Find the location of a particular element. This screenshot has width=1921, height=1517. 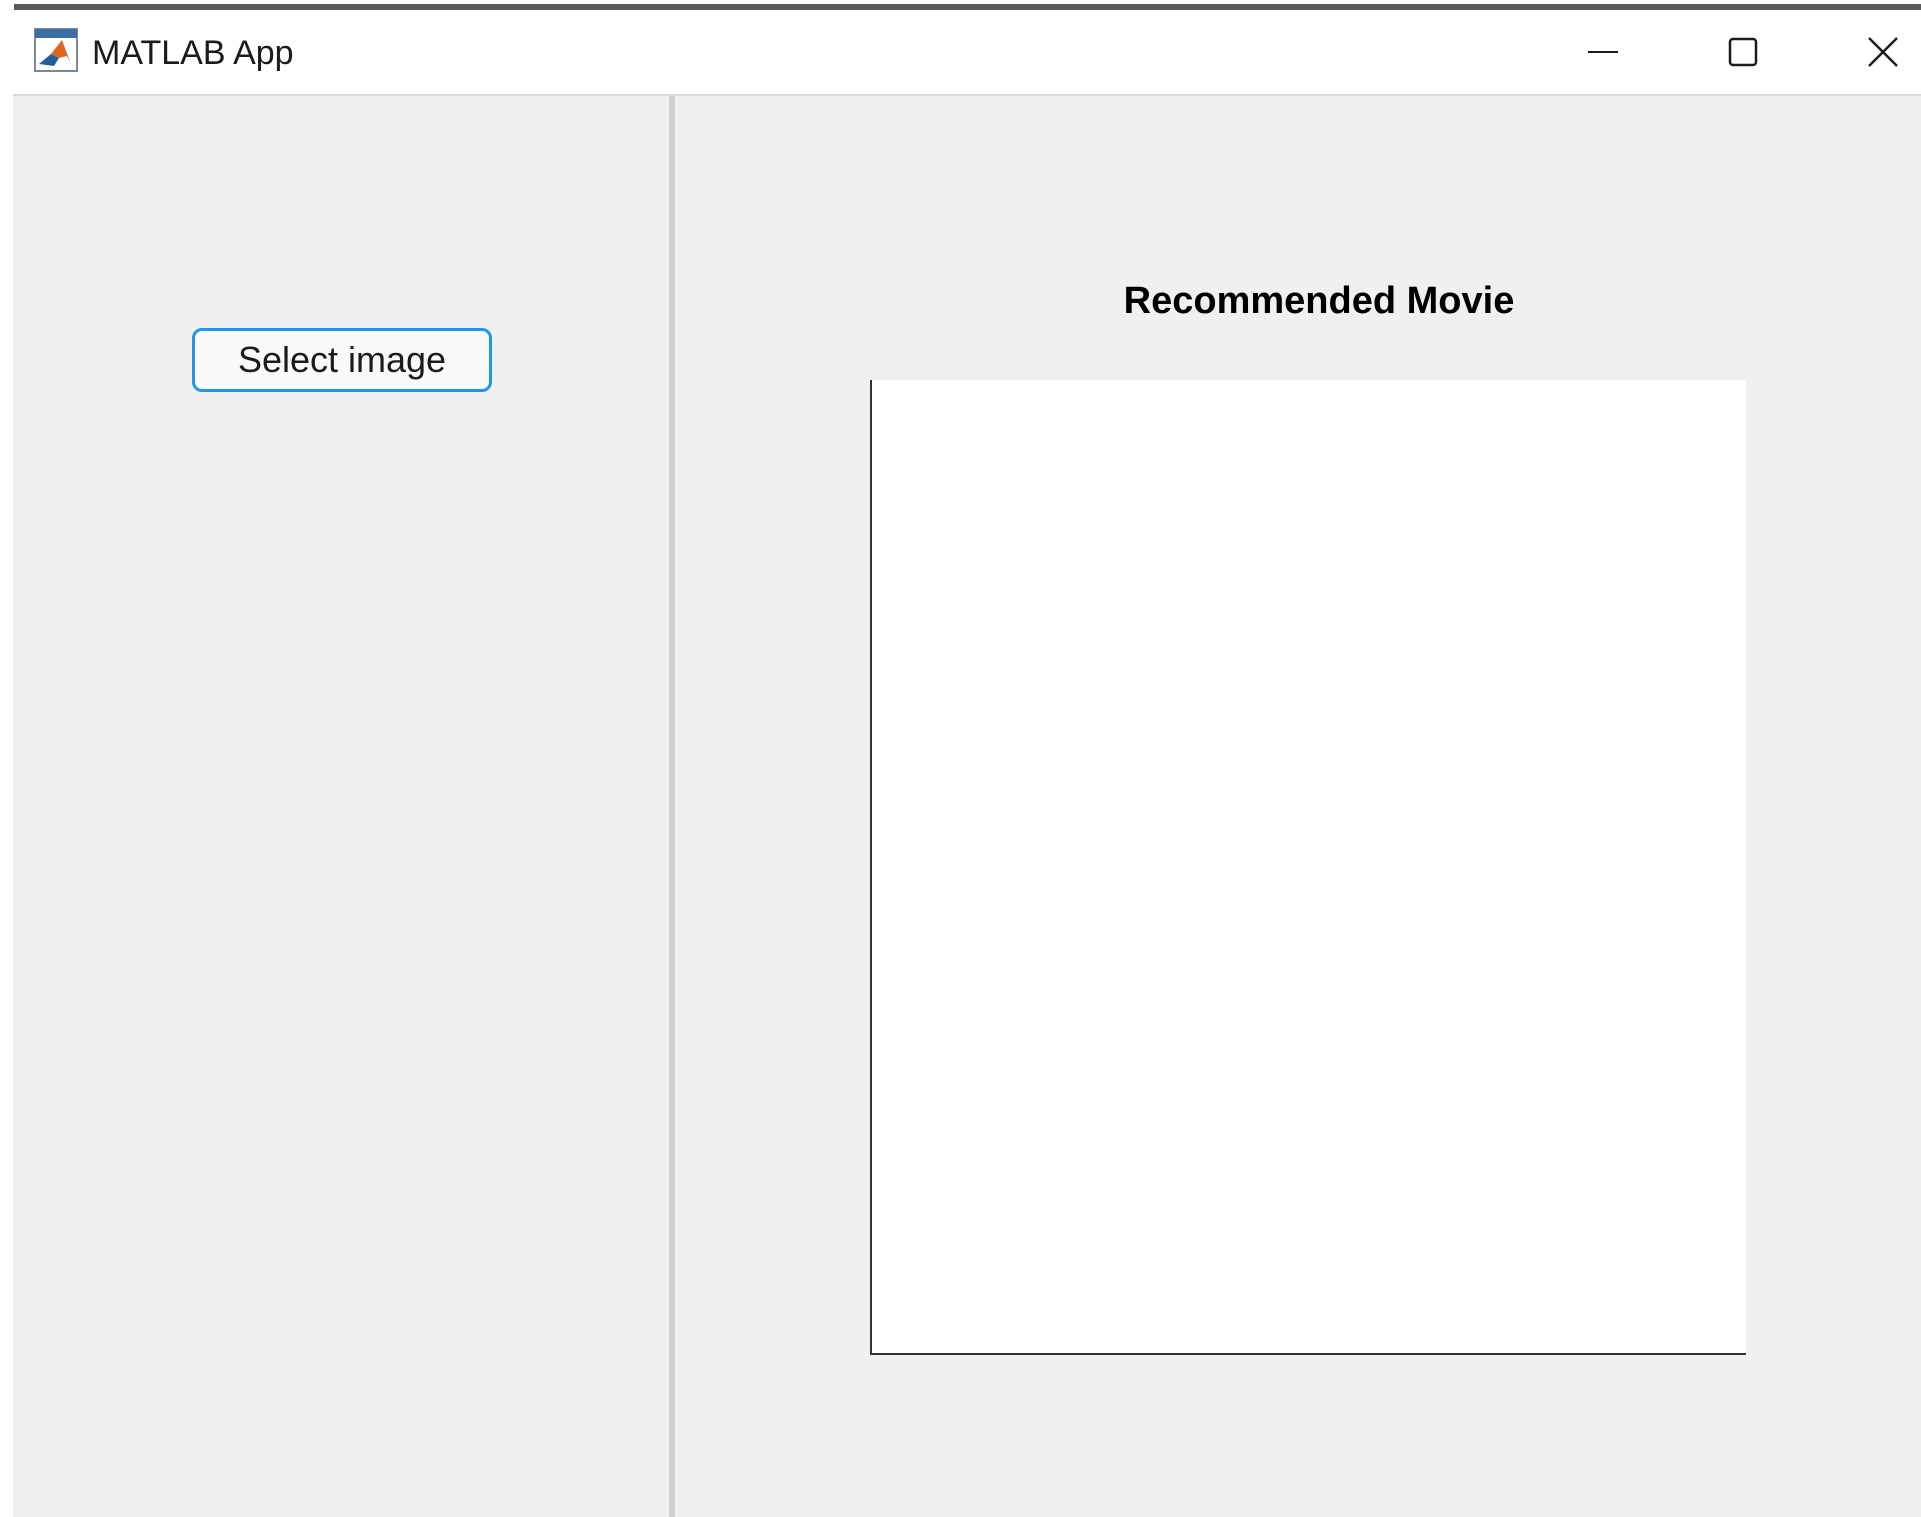

maximize-icon is located at coordinates (1743, 52).